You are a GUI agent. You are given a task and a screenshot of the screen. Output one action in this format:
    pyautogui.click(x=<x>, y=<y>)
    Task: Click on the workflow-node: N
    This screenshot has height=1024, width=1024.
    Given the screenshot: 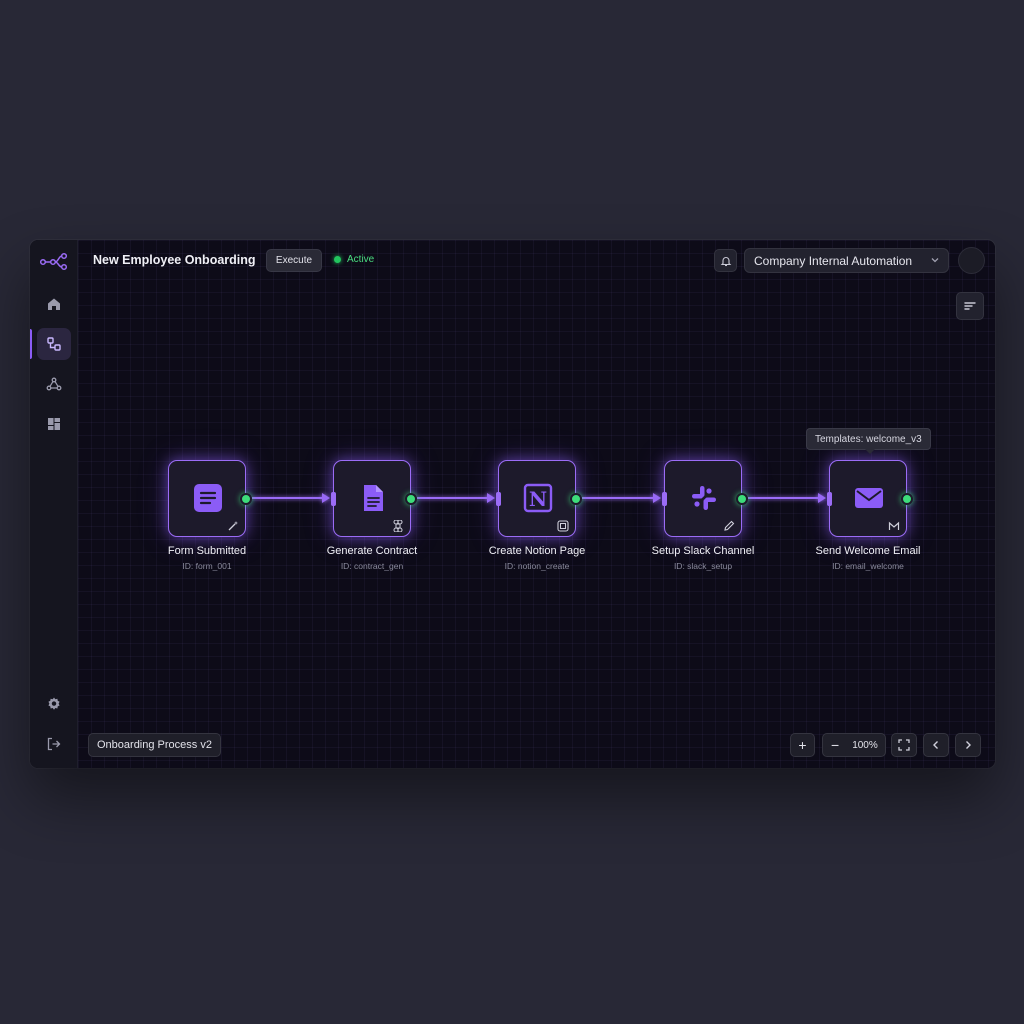 What is the action you would take?
    pyautogui.click(x=539, y=498)
    